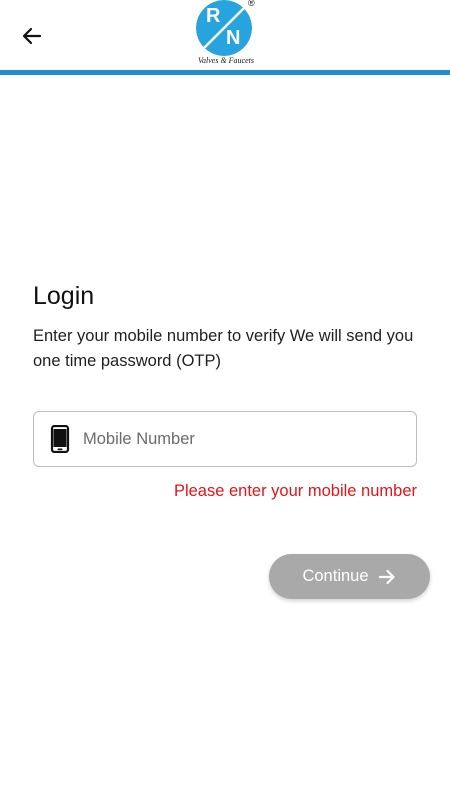 The image size is (450, 800). I want to click on continue-button: Continue, so click(349, 576).